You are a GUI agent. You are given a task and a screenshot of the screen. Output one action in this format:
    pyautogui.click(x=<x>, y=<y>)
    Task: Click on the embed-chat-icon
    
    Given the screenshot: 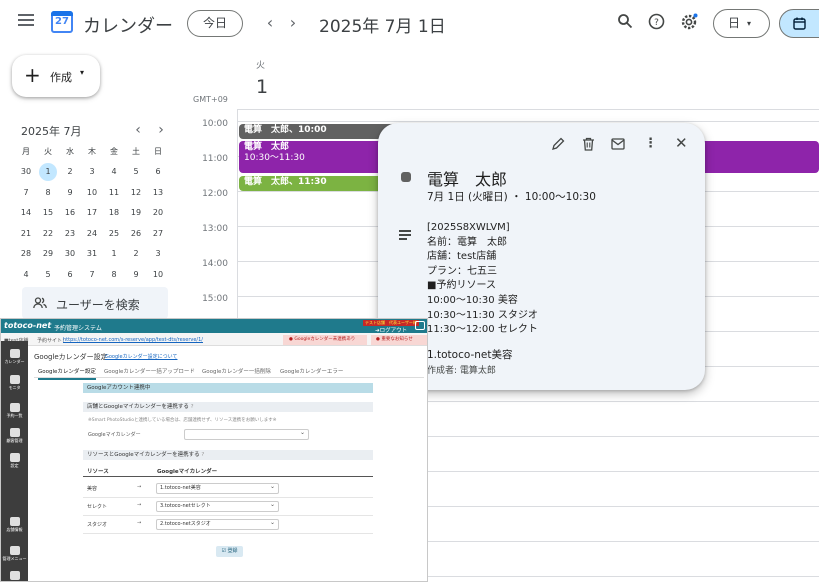 What is the action you would take?
    pyautogui.click(x=420, y=325)
    